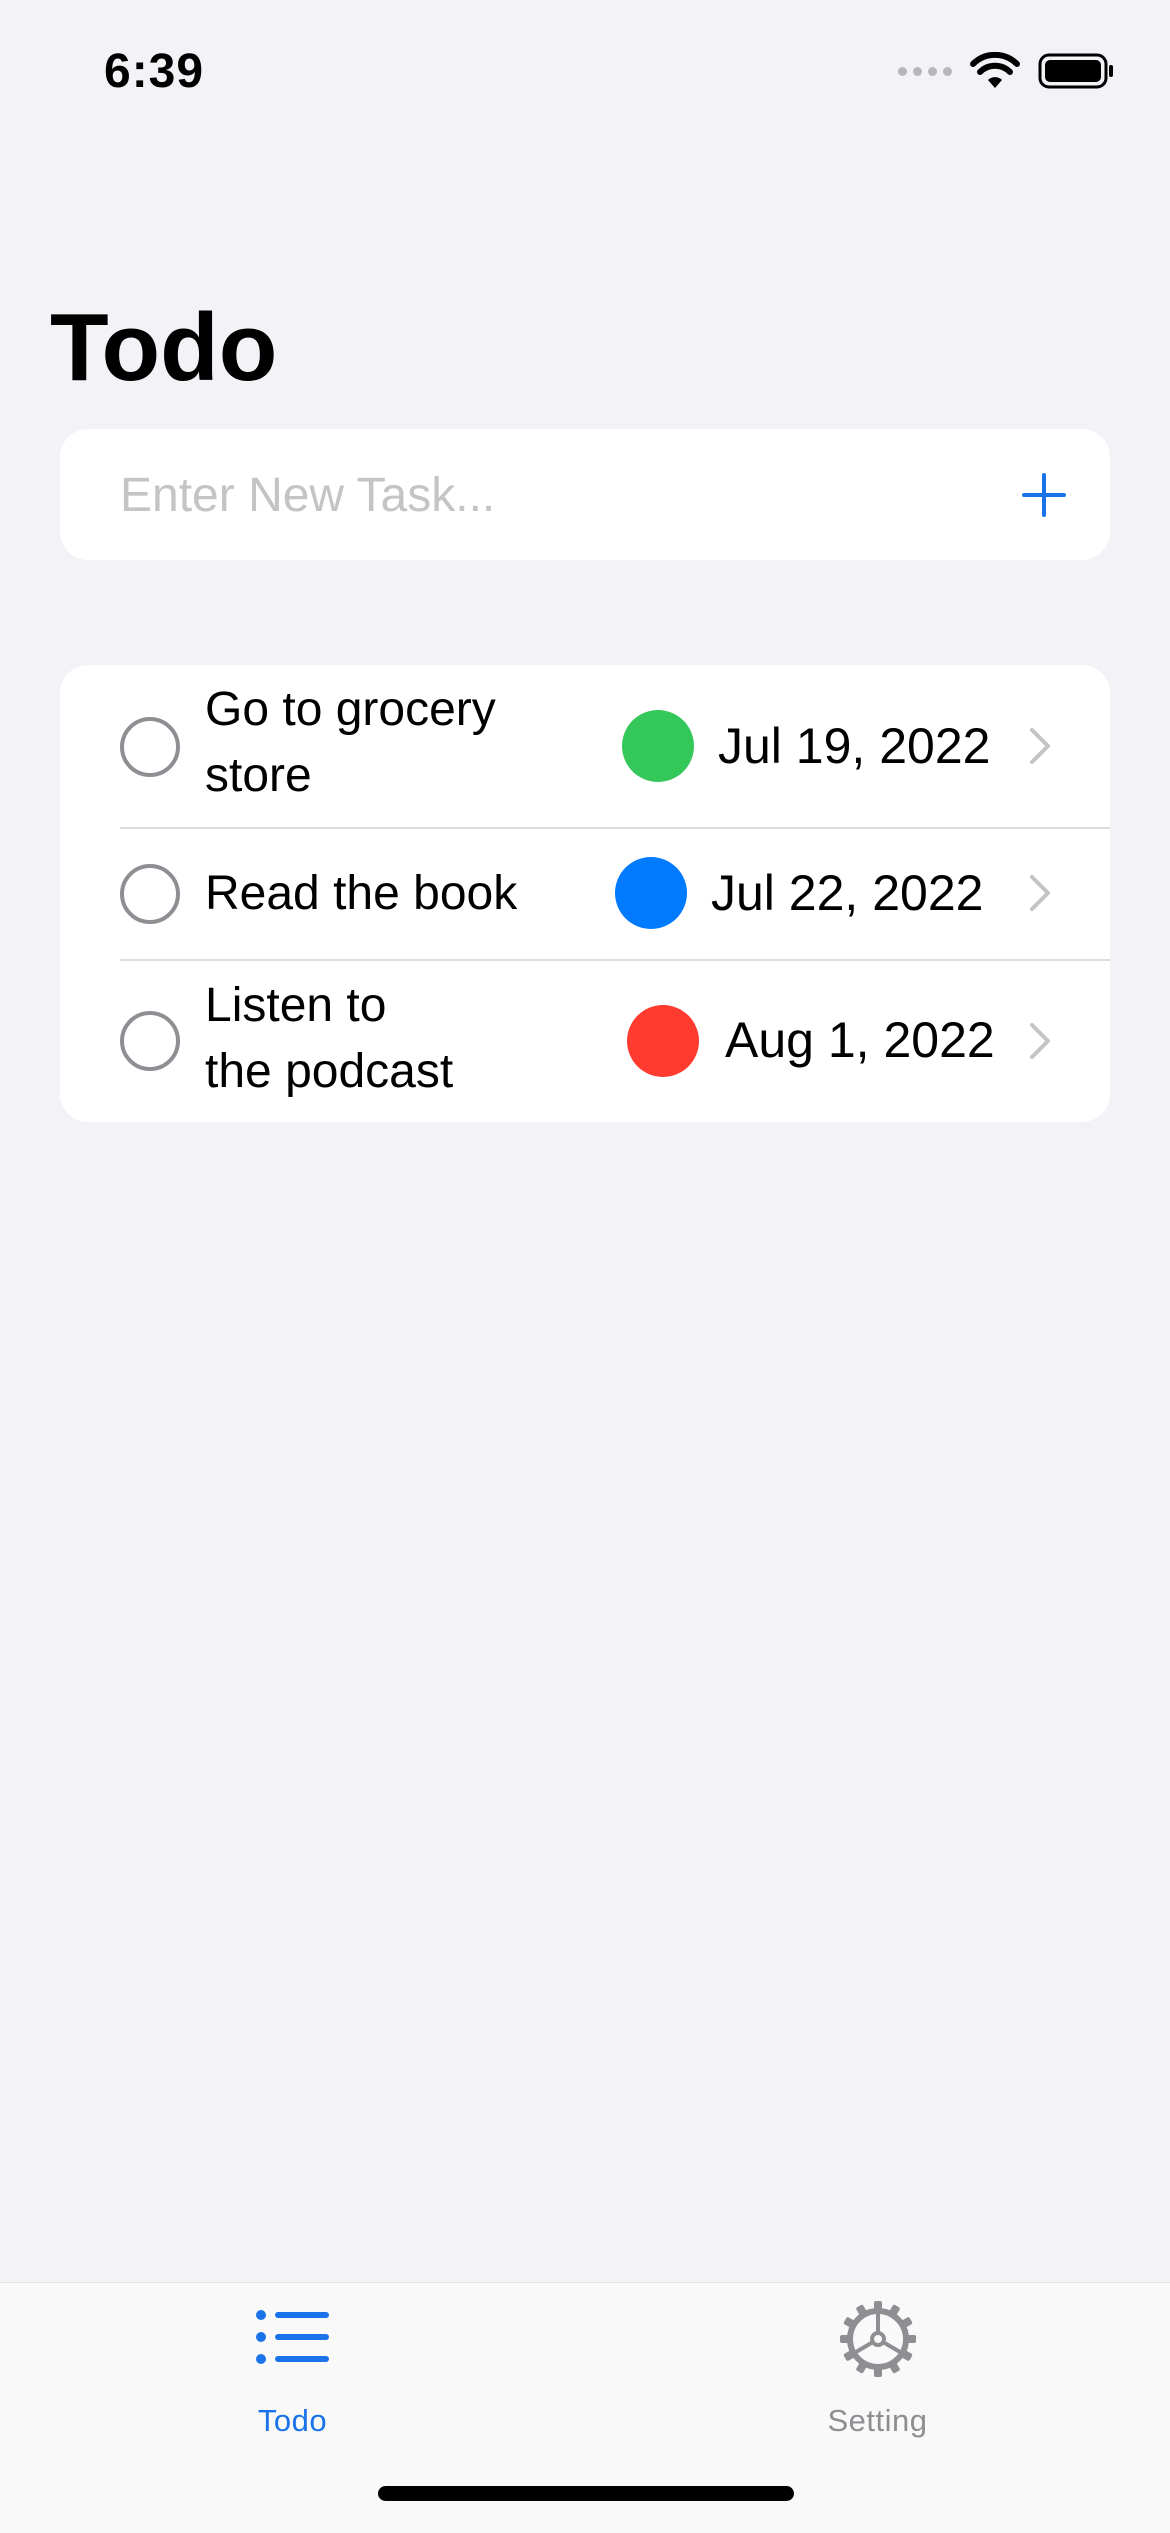  What do you see at coordinates (847, 893) in the screenshot?
I see `task-due-date: Jul 22, 2022` at bounding box center [847, 893].